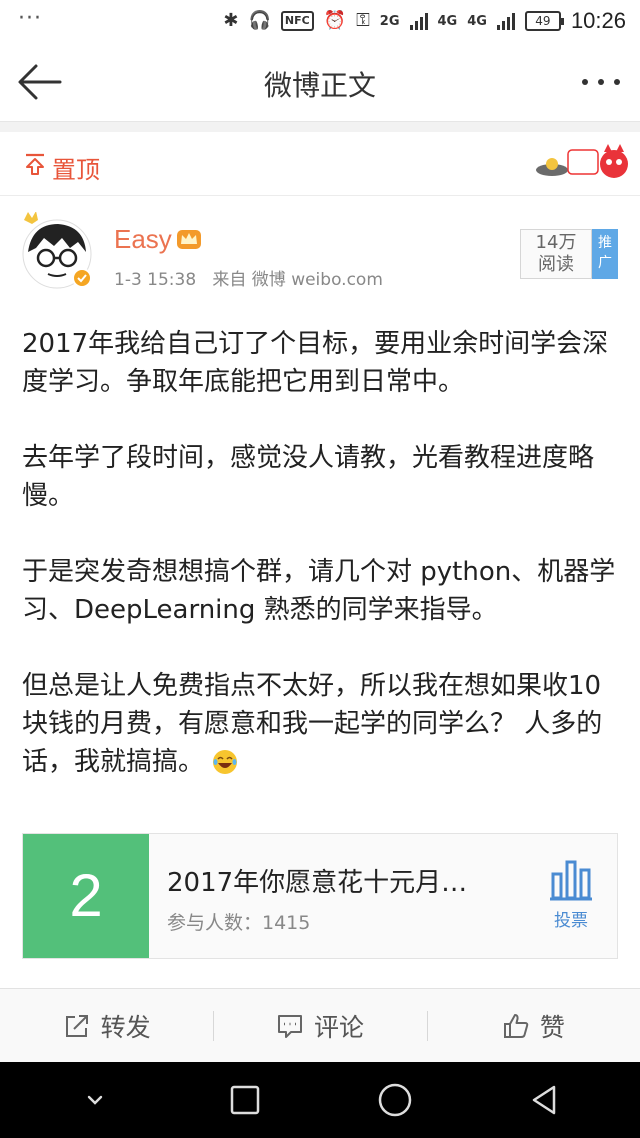 The width and height of the screenshot is (640, 1138). What do you see at coordinates (335, 20) in the screenshot?
I see `alarm-icon: ⏰` at bounding box center [335, 20].